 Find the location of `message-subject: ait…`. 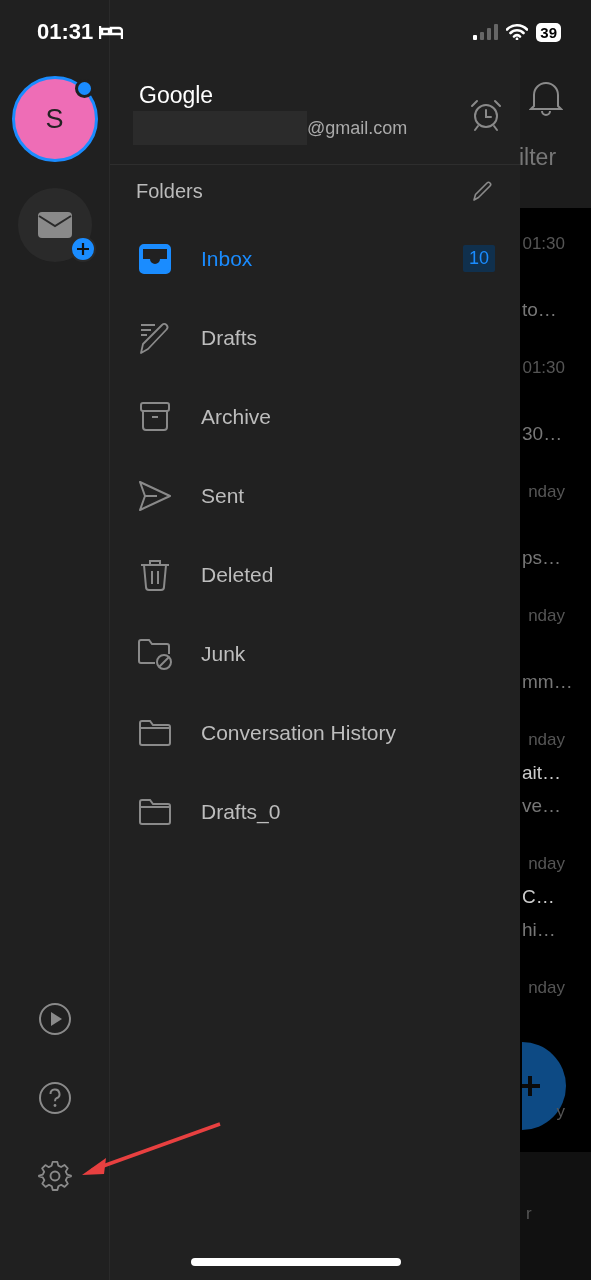

message-subject: ait… is located at coordinates (542, 773).